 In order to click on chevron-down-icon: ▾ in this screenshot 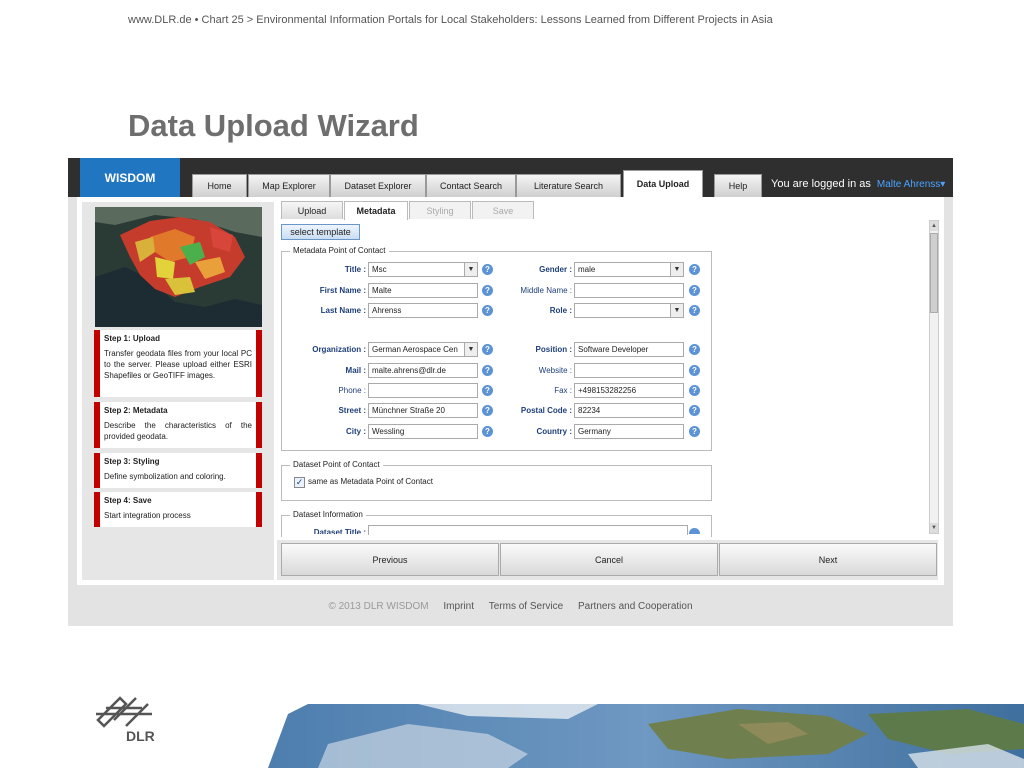, I will do `click(942, 184)`.